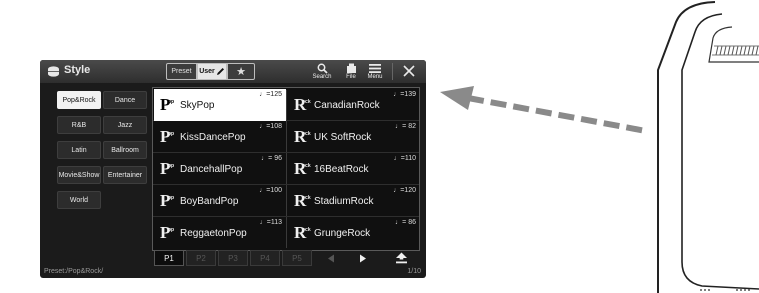  I want to click on page-tab-p2: P2, so click(201, 258).